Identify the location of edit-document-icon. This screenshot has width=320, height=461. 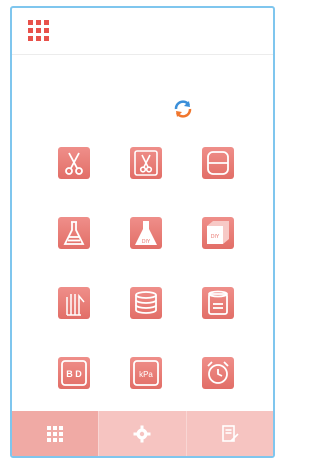
(230, 433).